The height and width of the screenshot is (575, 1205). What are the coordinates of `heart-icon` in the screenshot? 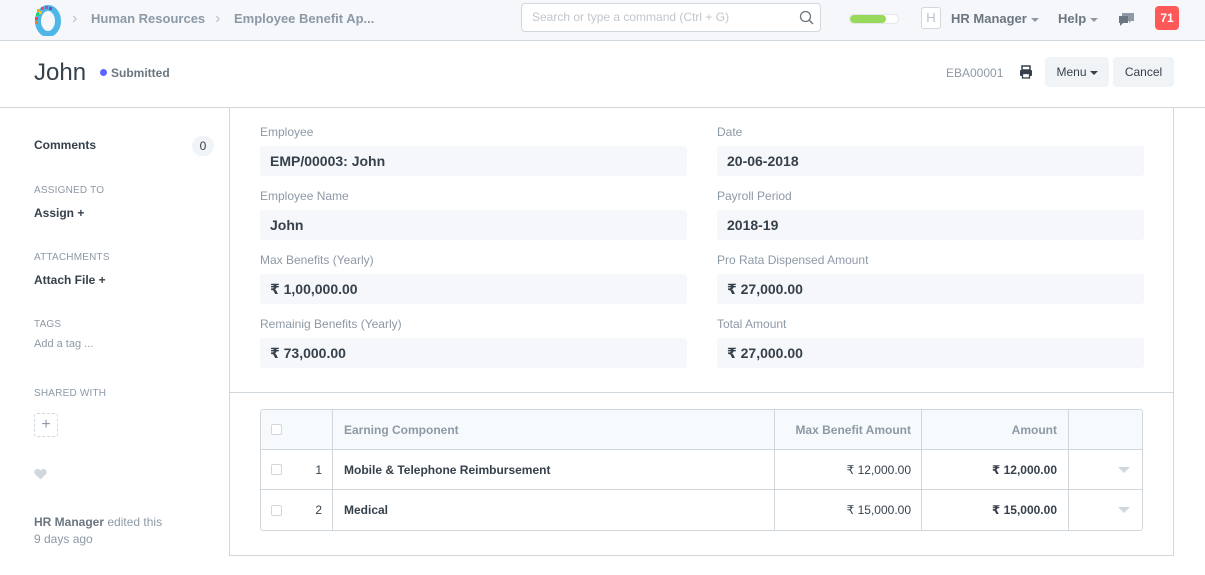 It's located at (40, 474).